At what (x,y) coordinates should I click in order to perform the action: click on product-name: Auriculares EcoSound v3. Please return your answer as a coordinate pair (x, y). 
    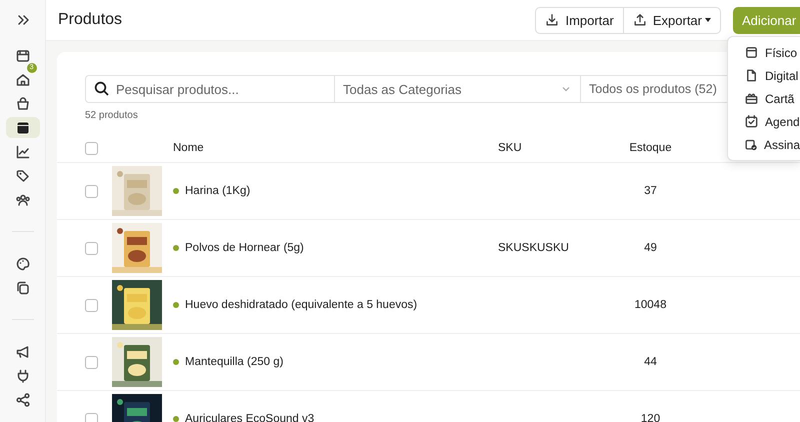
    Looking at the image, I should click on (249, 417).